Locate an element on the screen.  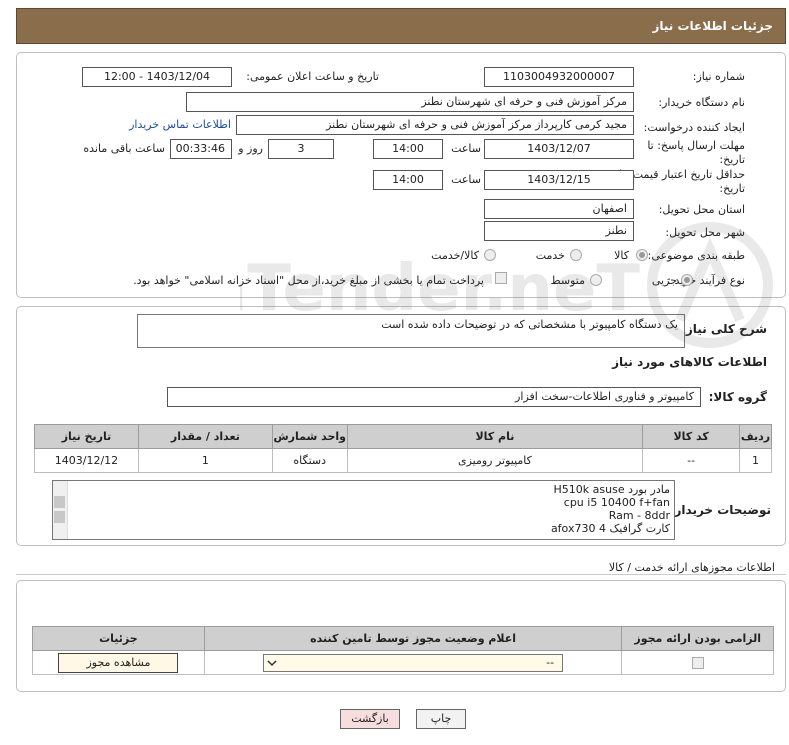
deadline-label: مهلت ارسال پاسخ: تا is located at coordinates (696, 145).